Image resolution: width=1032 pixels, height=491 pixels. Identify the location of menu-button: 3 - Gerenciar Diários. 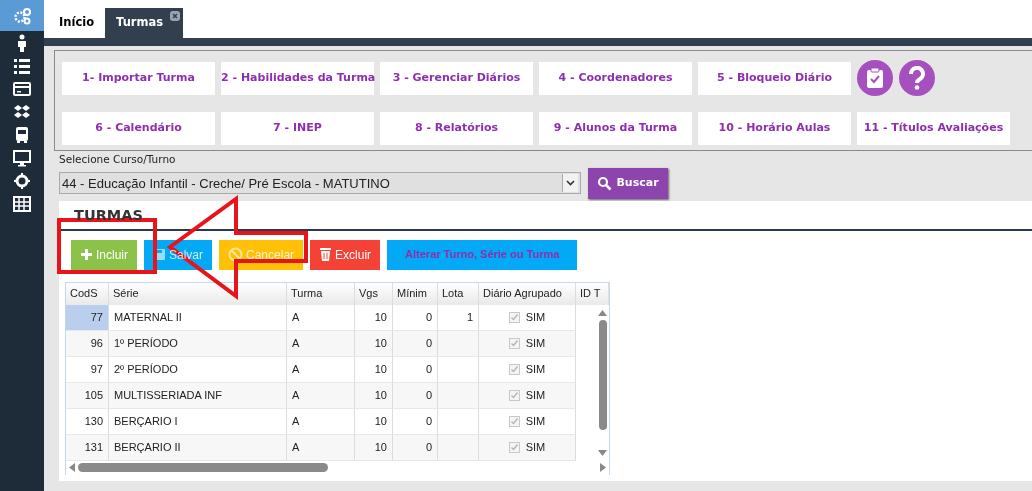
(456, 78).